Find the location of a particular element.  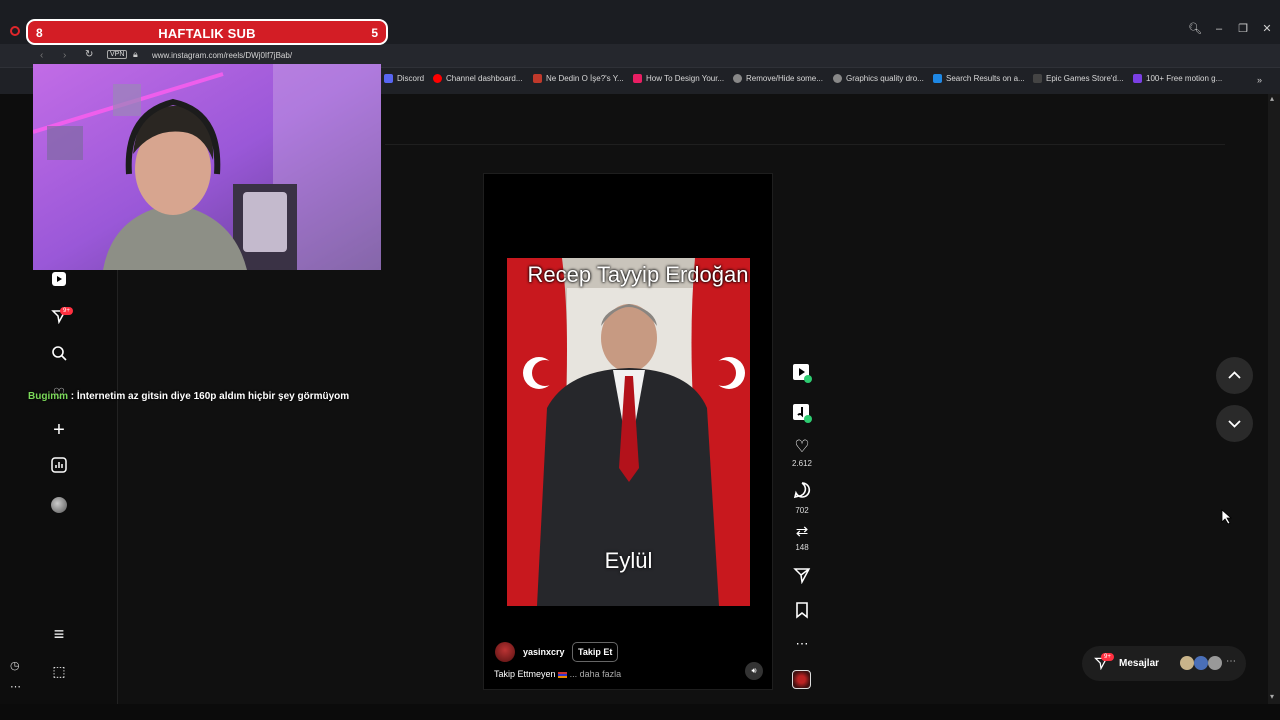

repost-count: 148 is located at coordinates (802, 547).